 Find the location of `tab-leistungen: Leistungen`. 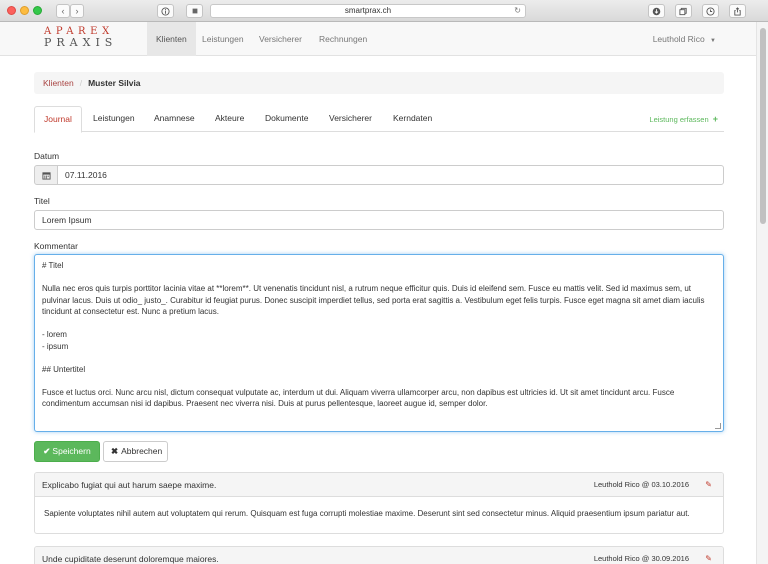

tab-leistungen: Leistungen is located at coordinates (114, 119).